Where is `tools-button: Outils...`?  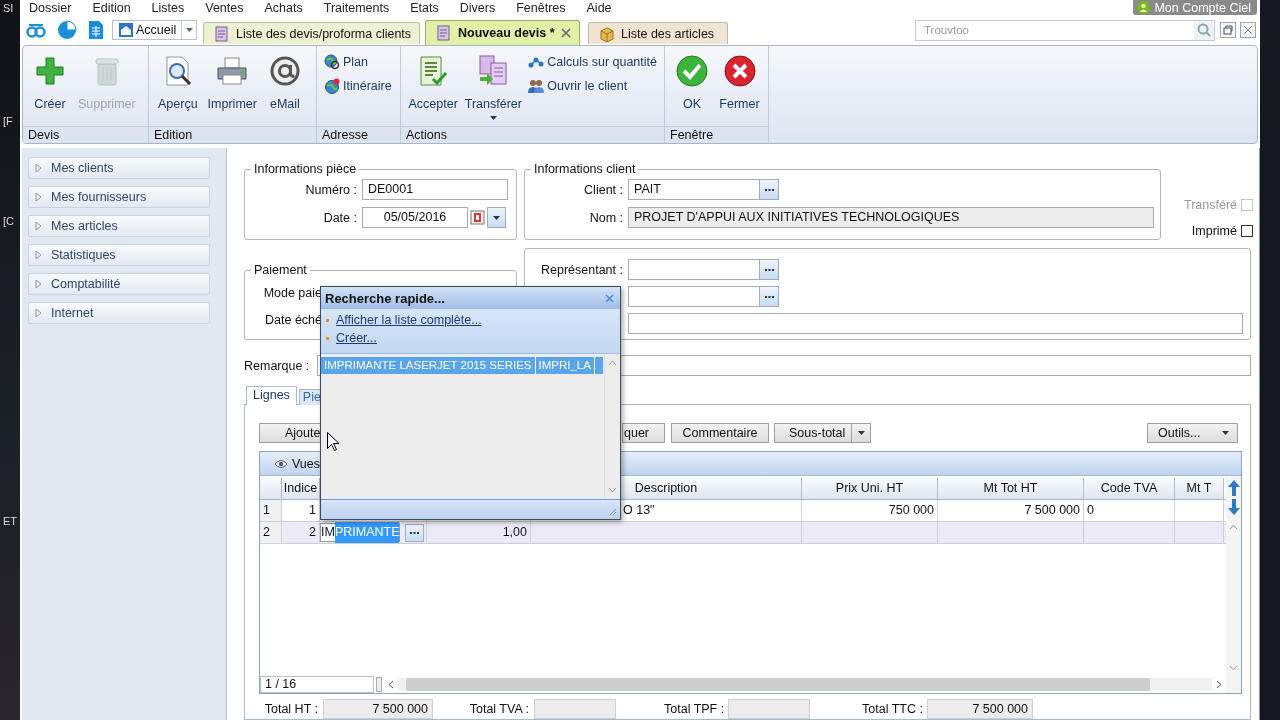 tools-button: Outils... is located at coordinates (1192, 433).